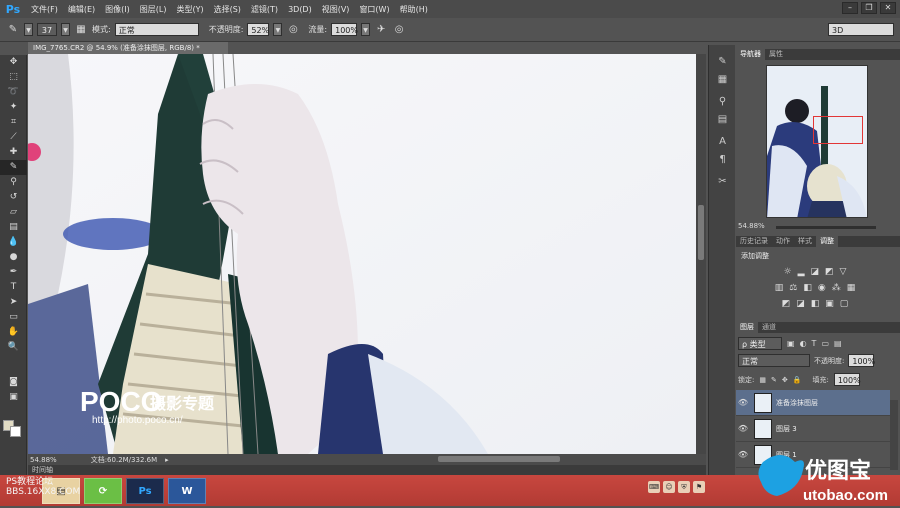  I want to click on airbrush-icon: ✈, so click(381, 30).